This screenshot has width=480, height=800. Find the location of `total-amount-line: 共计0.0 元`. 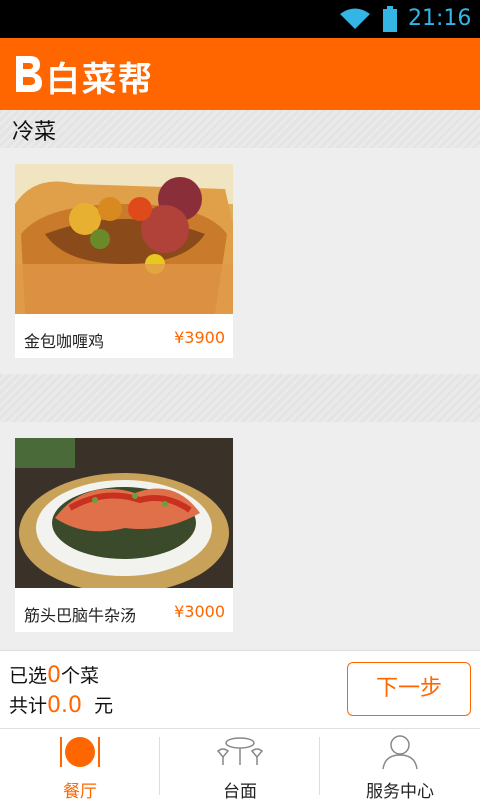

total-amount-line: 共计0.0 元 is located at coordinates (61, 704).